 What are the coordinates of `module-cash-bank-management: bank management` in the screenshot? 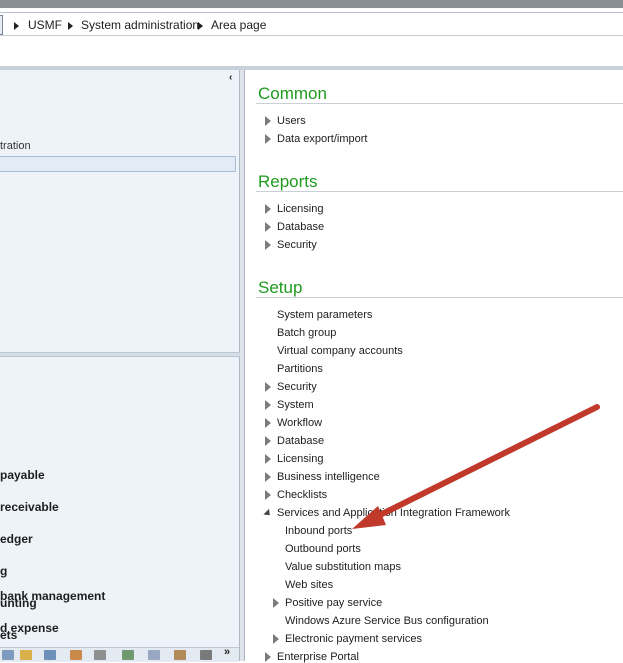 It's located at (52, 596).